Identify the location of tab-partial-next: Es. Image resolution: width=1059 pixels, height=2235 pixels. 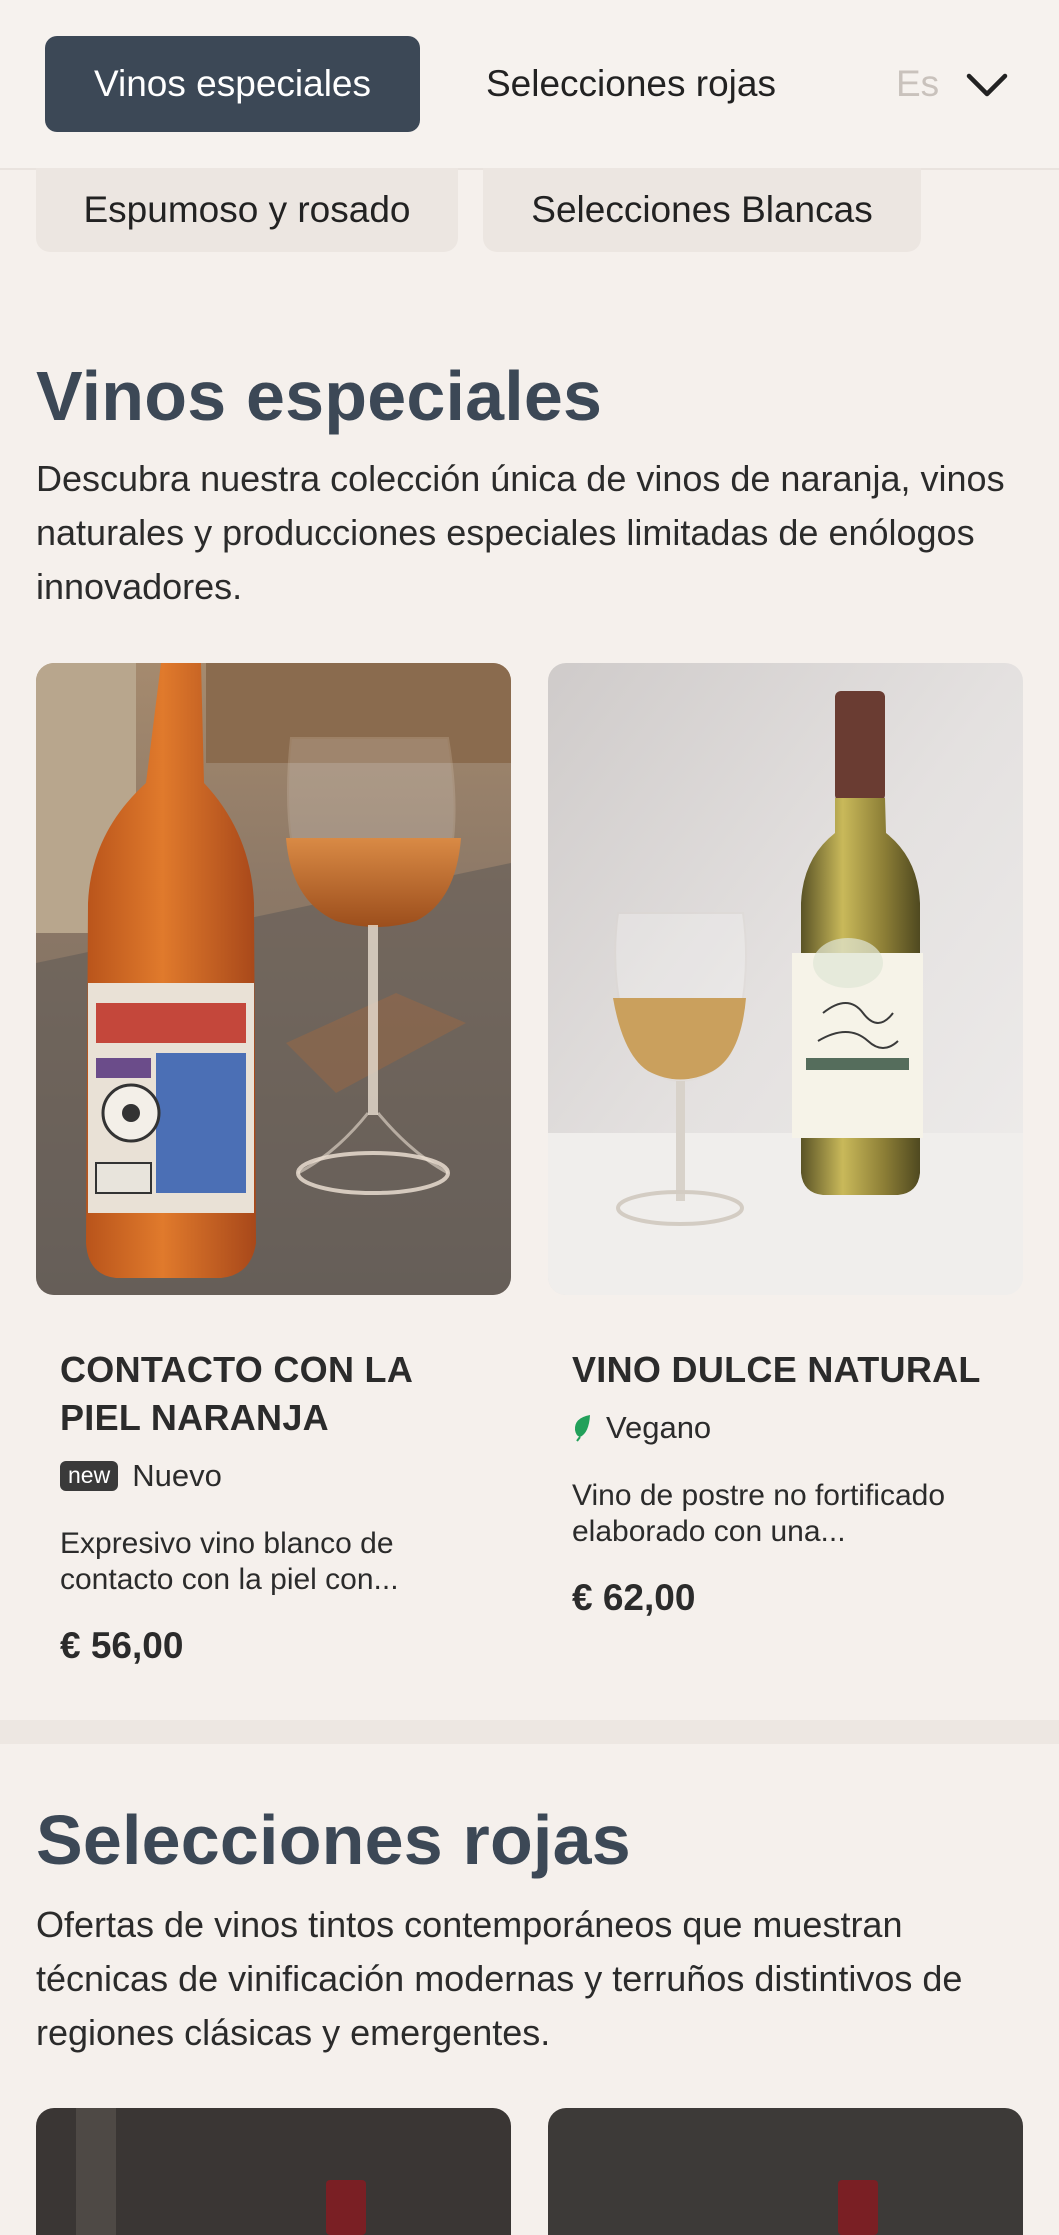
(917, 84).